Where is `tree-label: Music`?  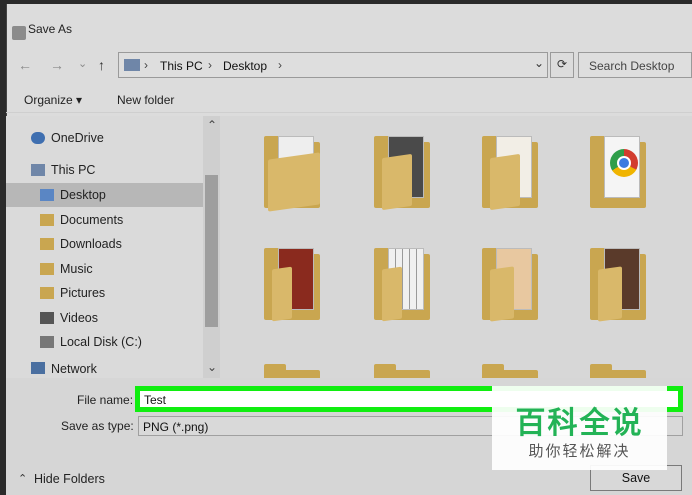 tree-label: Music is located at coordinates (76, 269).